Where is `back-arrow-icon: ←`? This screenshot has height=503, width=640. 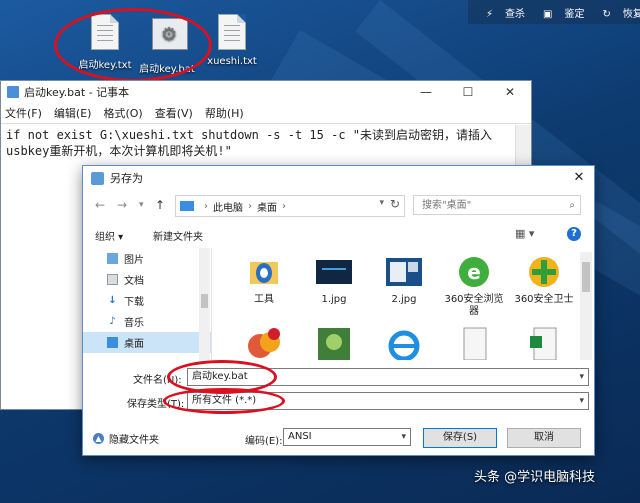
back-arrow-icon: ← is located at coordinates (100, 205).